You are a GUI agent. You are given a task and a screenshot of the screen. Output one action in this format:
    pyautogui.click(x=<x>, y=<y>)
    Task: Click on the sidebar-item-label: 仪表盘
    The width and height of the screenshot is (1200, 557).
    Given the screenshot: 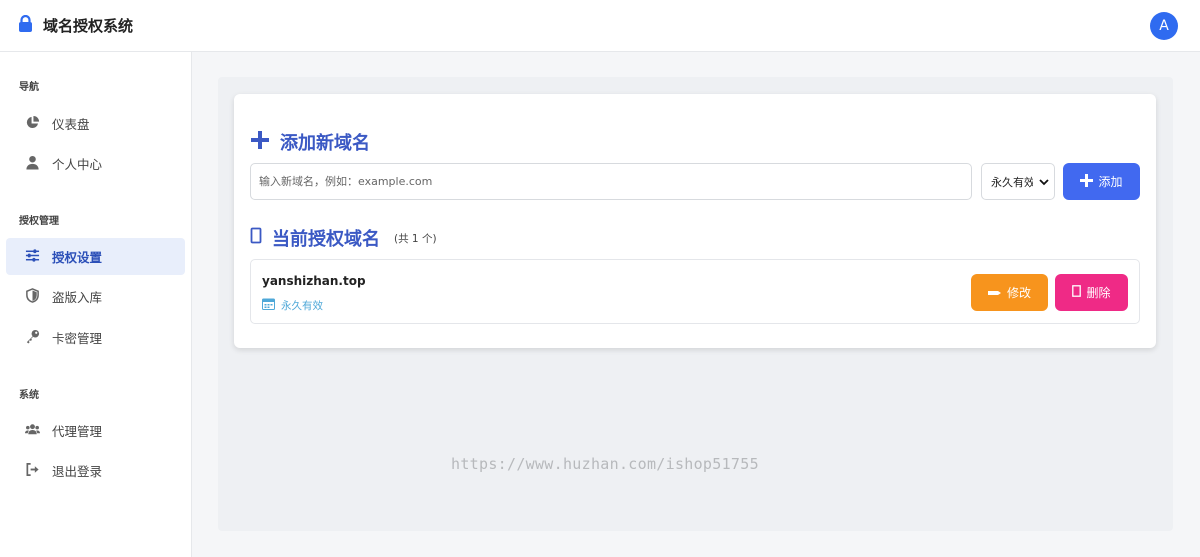 What is the action you would take?
    pyautogui.click(x=71, y=124)
    